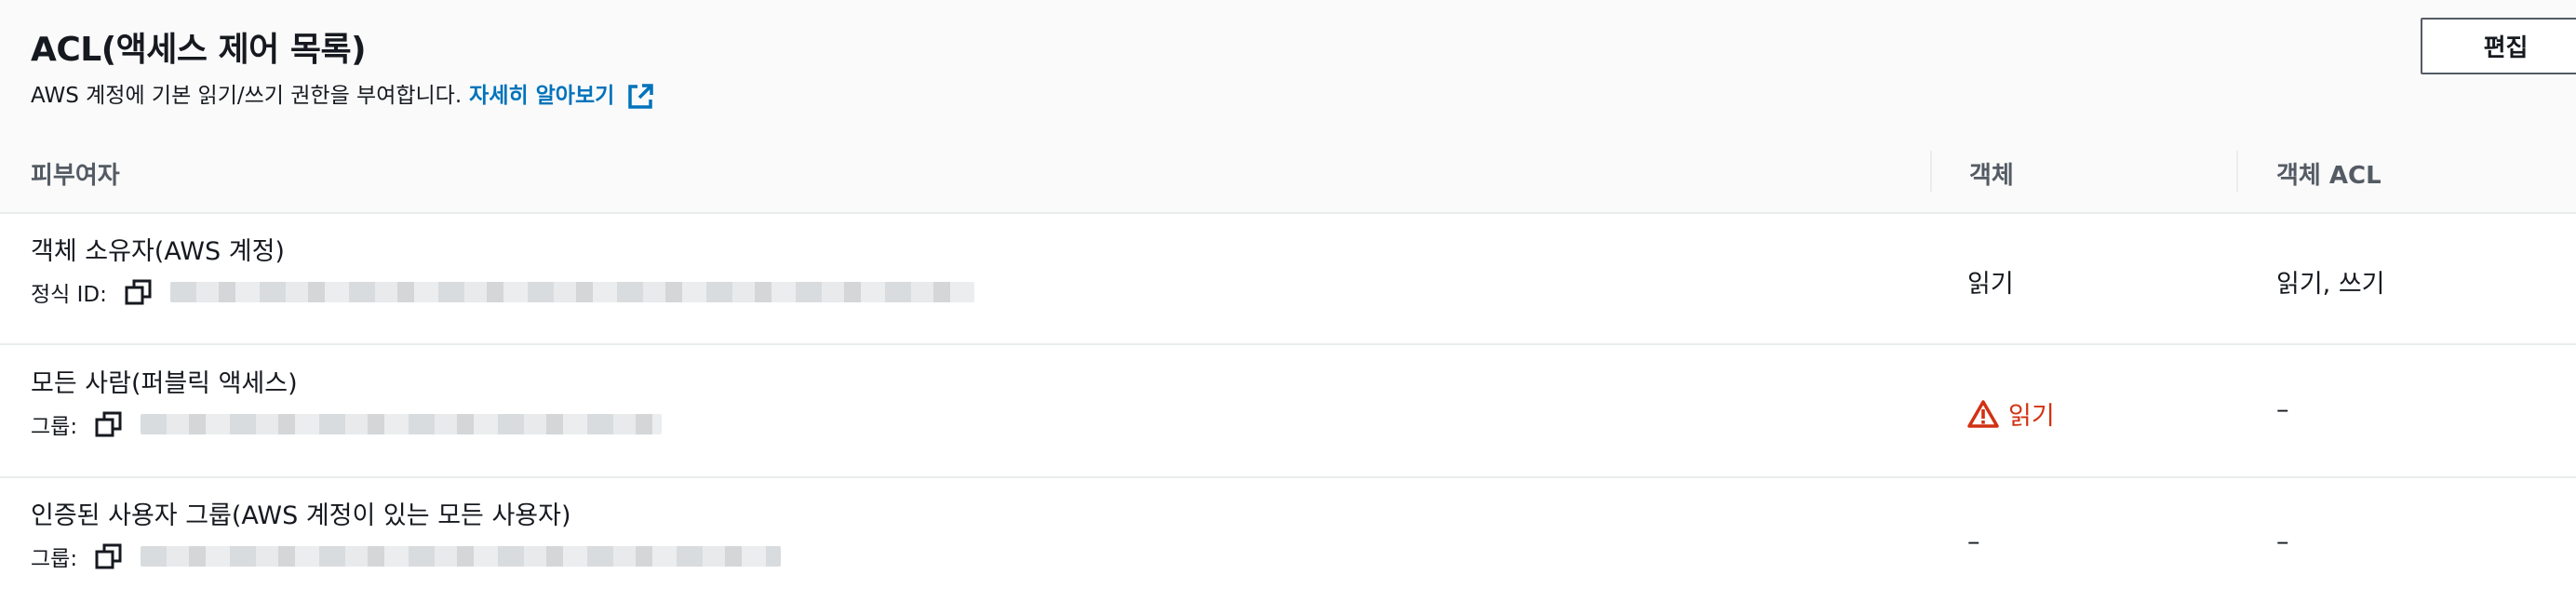 This screenshot has height=601, width=2576. What do you see at coordinates (640, 97) in the screenshot?
I see `external-link-icon` at bounding box center [640, 97].